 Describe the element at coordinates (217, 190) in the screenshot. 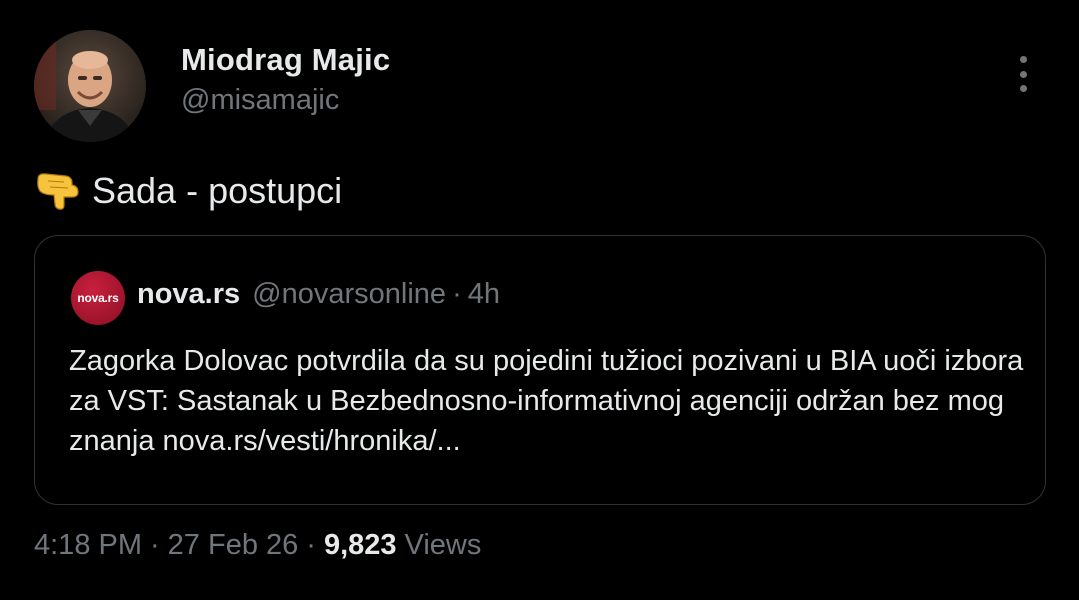

I see `tweet-body: Sada - postupci` at that location.